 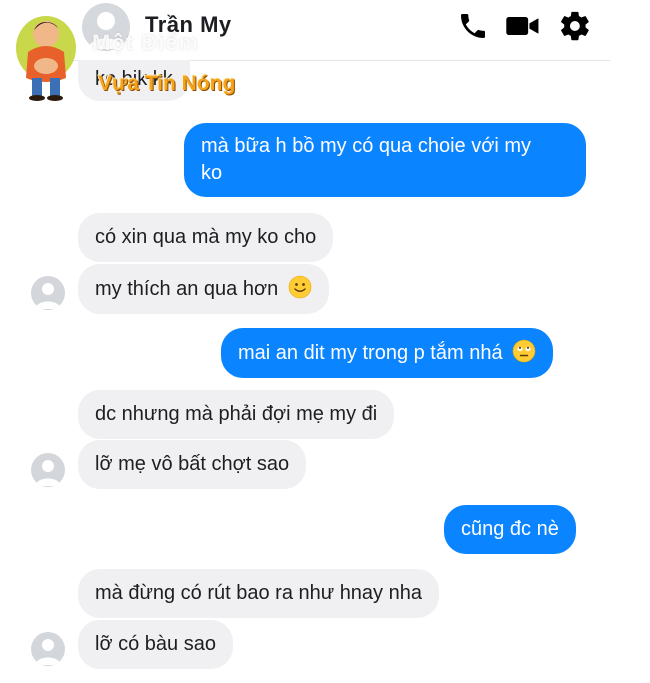 I want to click on message-text: mai an dit my trong p tắm nhá, so click(x=370, y=353).